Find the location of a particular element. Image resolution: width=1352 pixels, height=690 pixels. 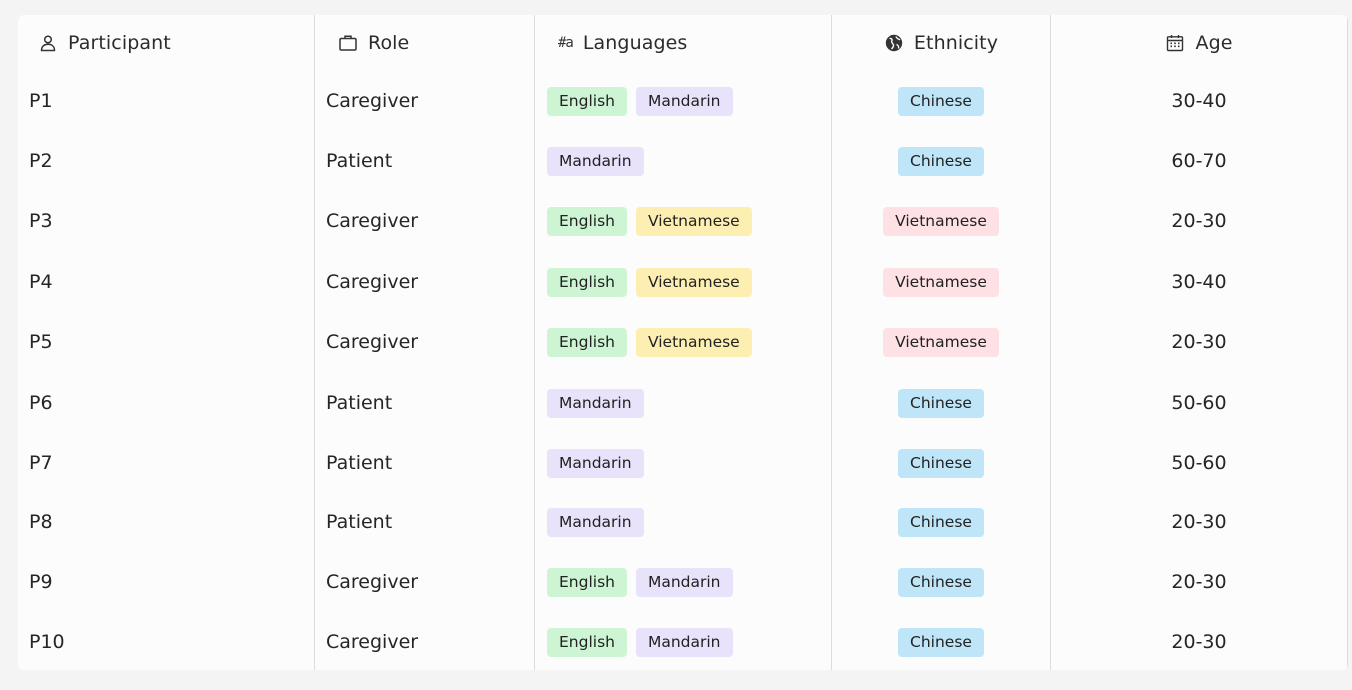

table-row: P10 Caregiver English Mandarin Chinese 20-30 is located at coordinates (683, 641).